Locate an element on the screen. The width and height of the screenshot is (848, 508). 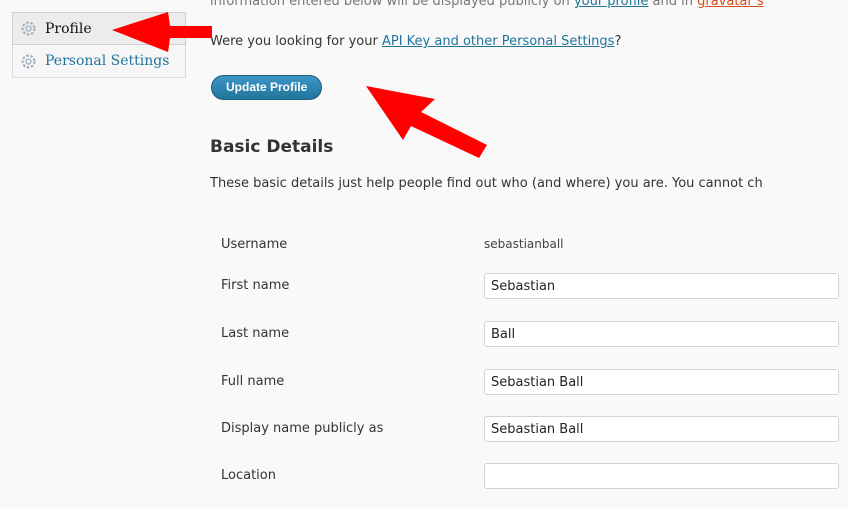
red-arrow-update-button is located at coordinates (426, 122).